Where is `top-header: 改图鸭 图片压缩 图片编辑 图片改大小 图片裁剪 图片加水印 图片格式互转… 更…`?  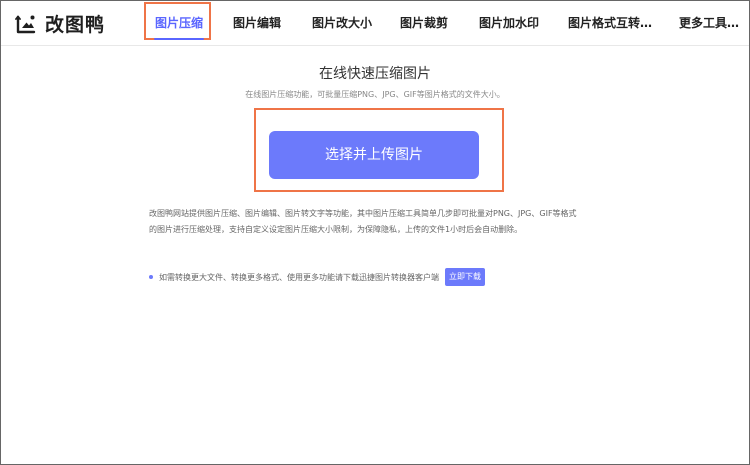 top-header: 改图鸭 图片压缩 图片编辑 图片改大小 图片裁剪 图片加水印 图片格式互转… 更… is located at coordinates (375, 23).